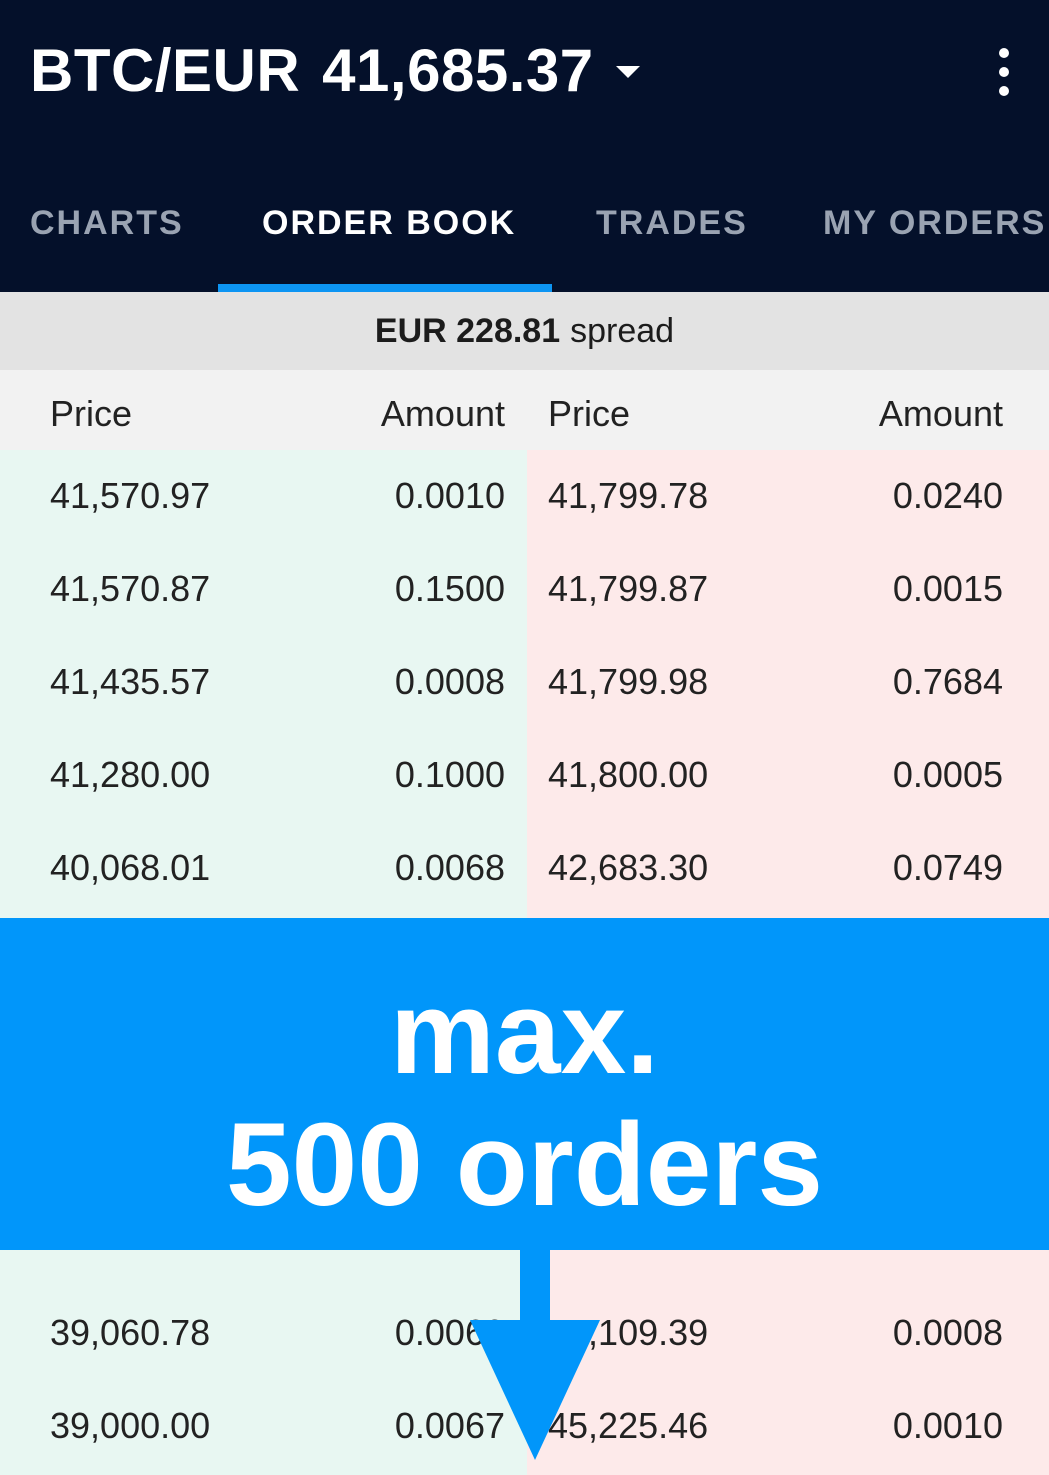  Describe the element at coordinates (467, 330) in the screenshot. I see `spread-value: EUR 228.81` at that location.